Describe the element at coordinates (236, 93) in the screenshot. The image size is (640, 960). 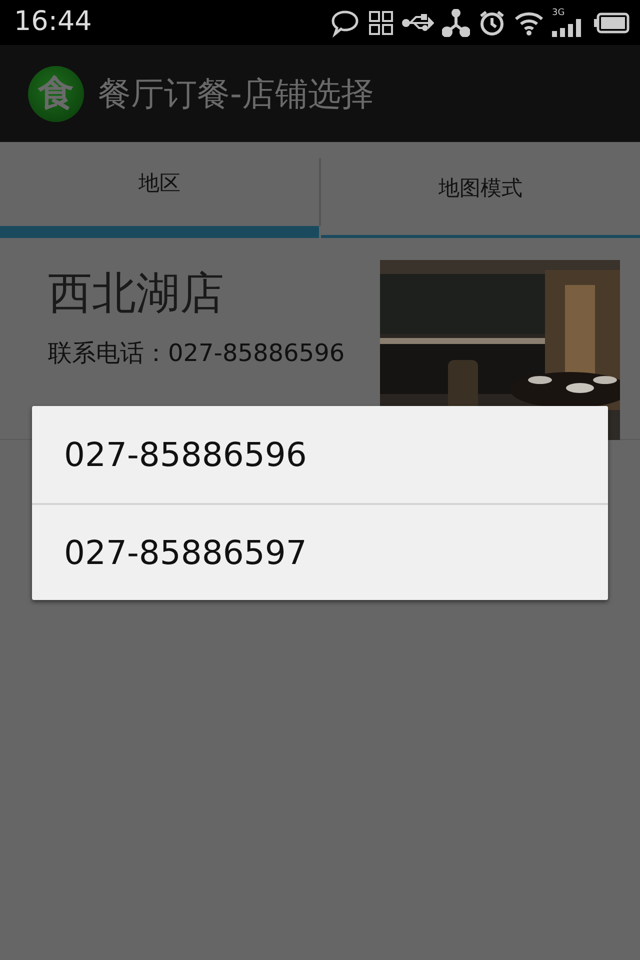
I see `app-title: 餐厅订餐-店铺选择` at that location.